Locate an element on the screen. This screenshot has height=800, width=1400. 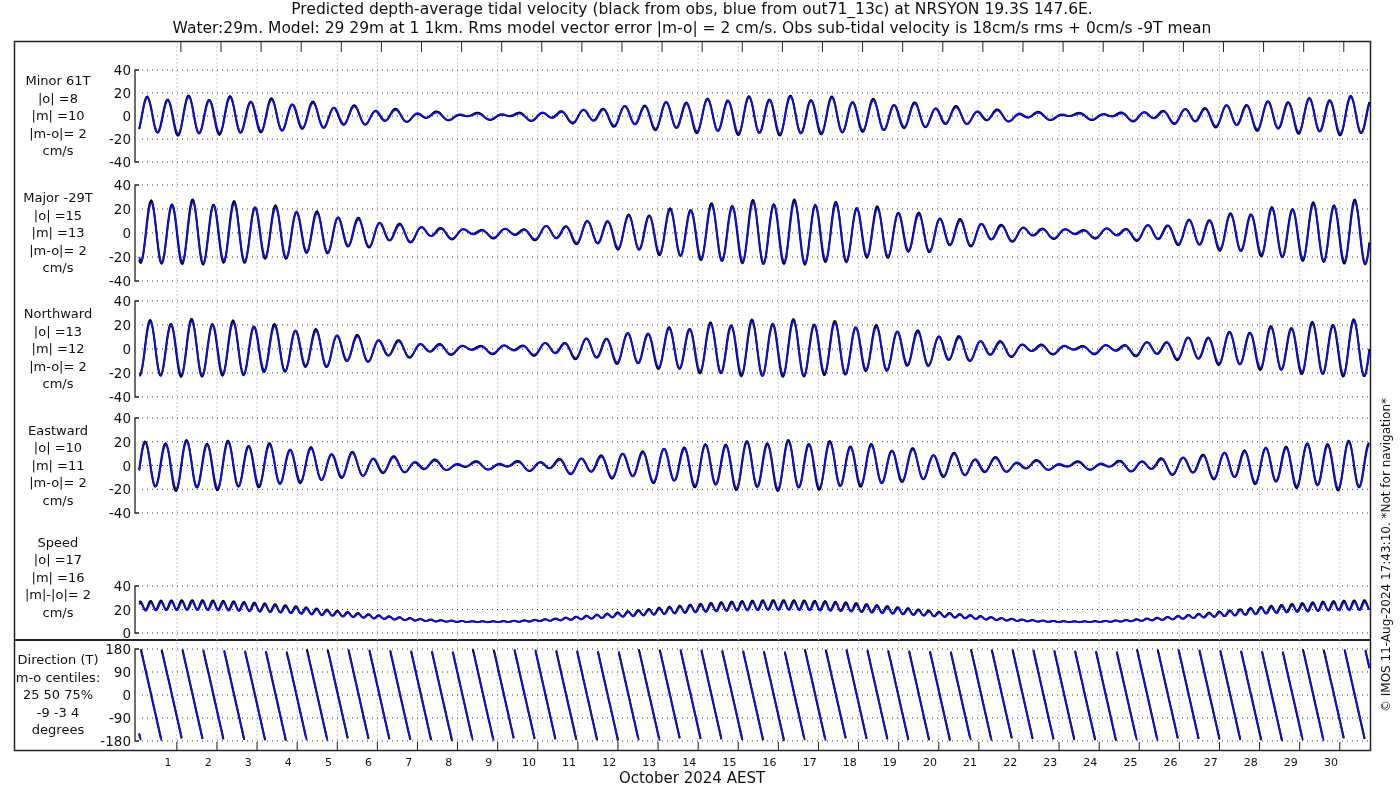
x-tick-label: 21 is located at coordinates (970, 762).